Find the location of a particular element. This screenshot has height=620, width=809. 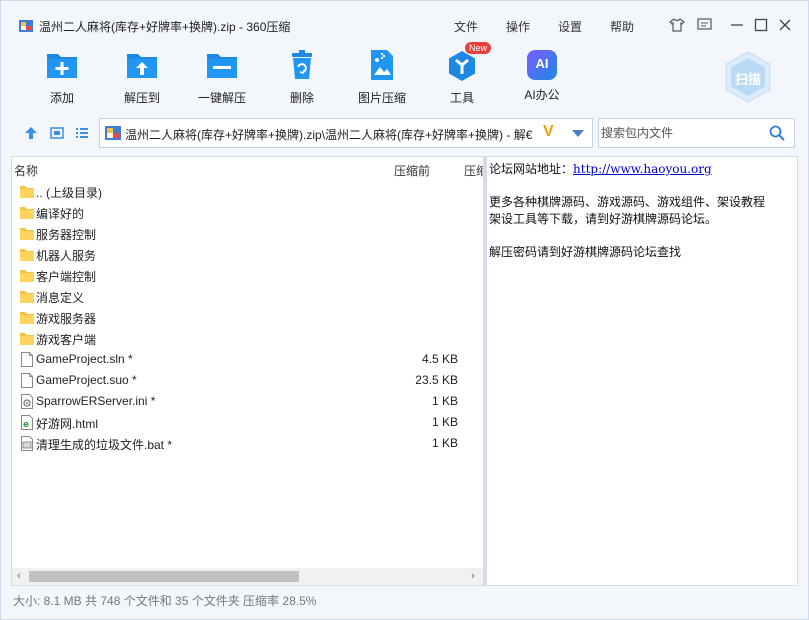

up-arrow-icon is located at coordinates (31, 133).